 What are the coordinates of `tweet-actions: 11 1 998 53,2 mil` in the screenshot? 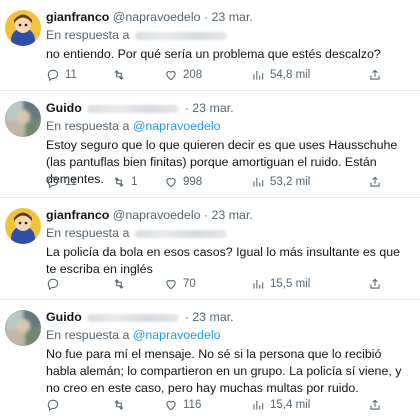 It's located at (229, 183).